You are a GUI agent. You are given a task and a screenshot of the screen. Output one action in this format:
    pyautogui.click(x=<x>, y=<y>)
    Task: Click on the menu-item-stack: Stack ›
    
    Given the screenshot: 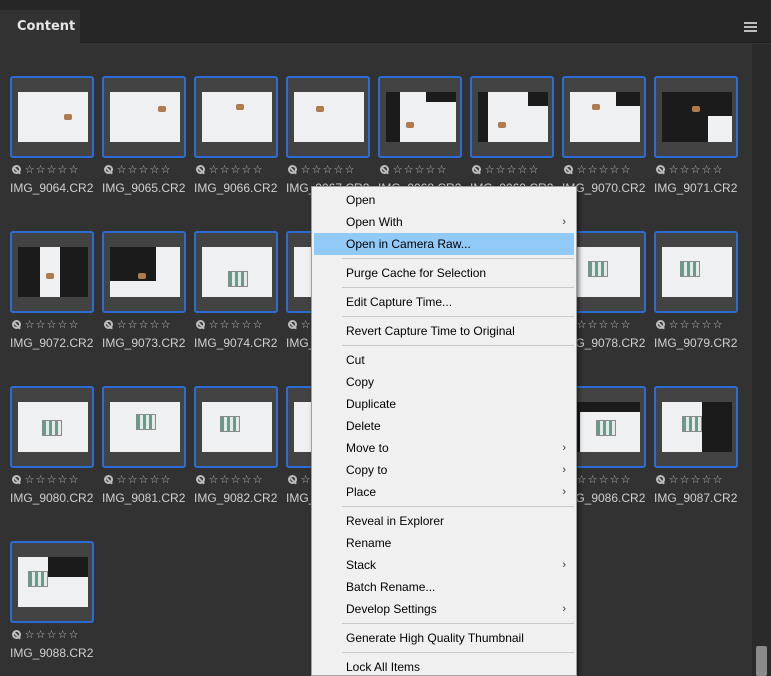 What is the action you would take?
    pyautogui.click(x=444, y=565)
    